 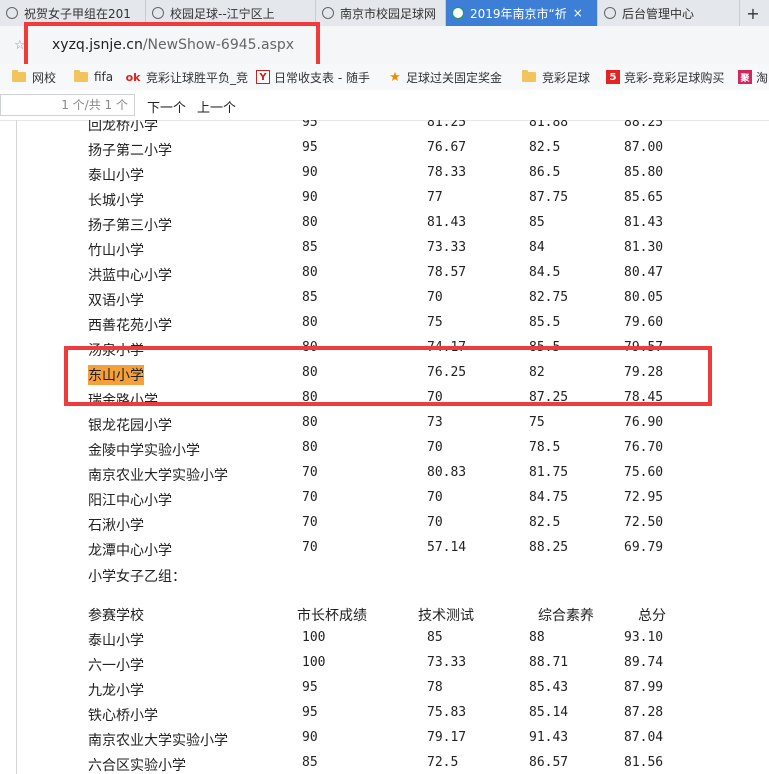 I want to click on section-title: 小学女子乙组：, so click(x=137, y=577).